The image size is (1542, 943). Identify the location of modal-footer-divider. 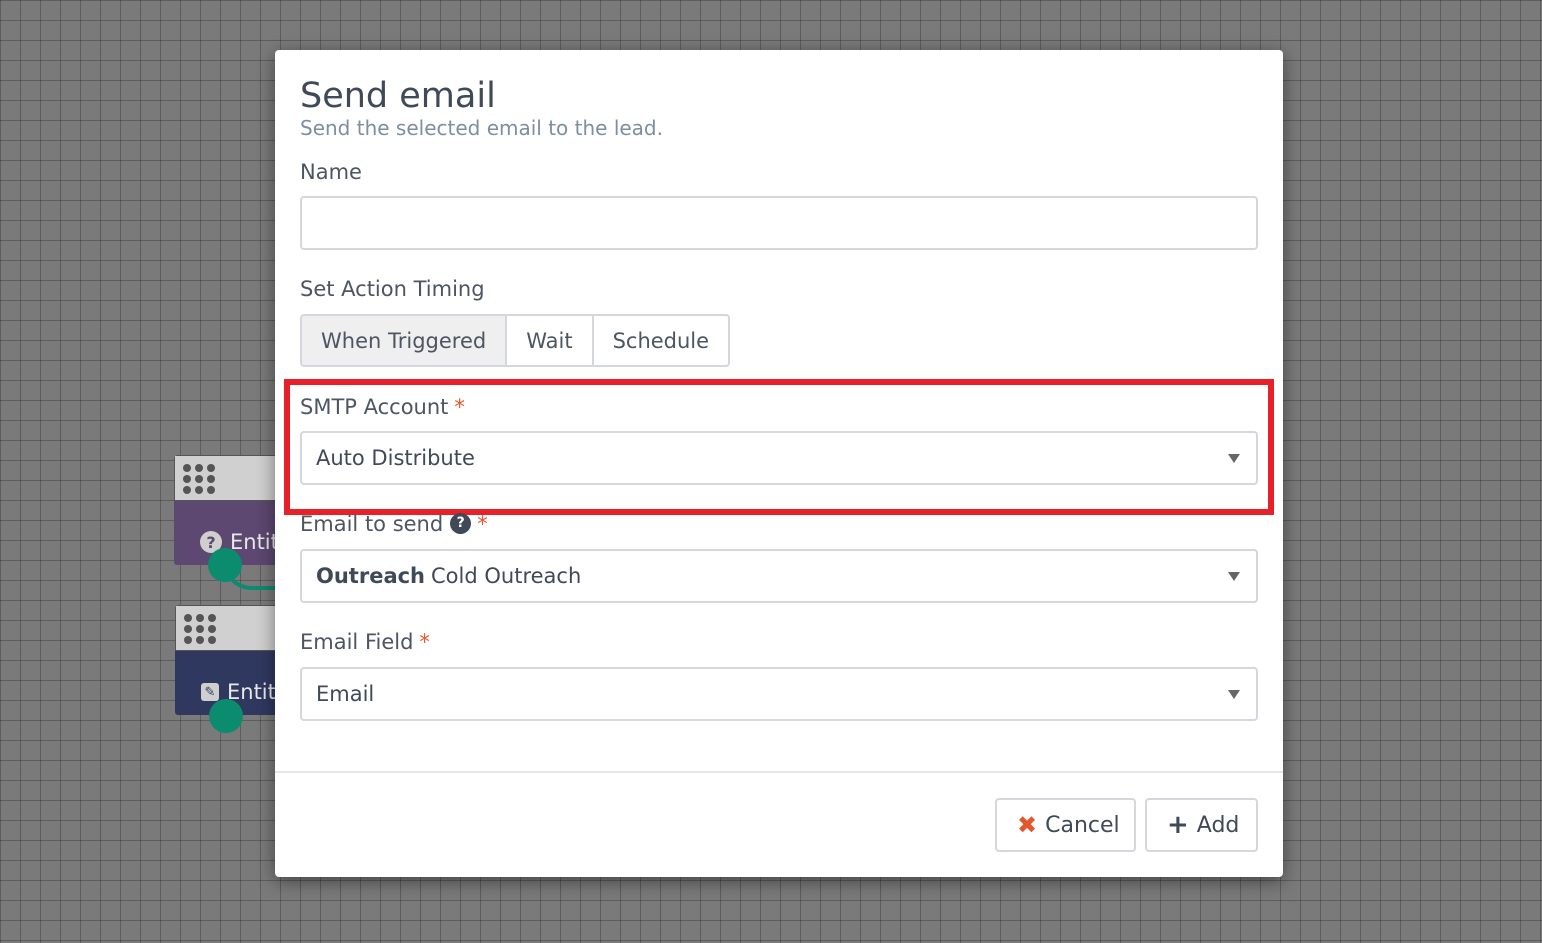
(779, 772).